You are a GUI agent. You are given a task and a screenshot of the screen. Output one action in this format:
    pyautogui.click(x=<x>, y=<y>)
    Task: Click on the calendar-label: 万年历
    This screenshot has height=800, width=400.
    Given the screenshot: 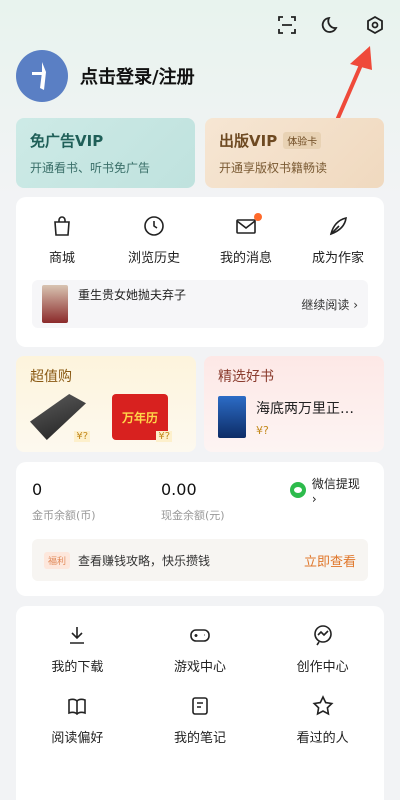 What is the action you would take?
    pyautogui.click(x=139, y=417)
    